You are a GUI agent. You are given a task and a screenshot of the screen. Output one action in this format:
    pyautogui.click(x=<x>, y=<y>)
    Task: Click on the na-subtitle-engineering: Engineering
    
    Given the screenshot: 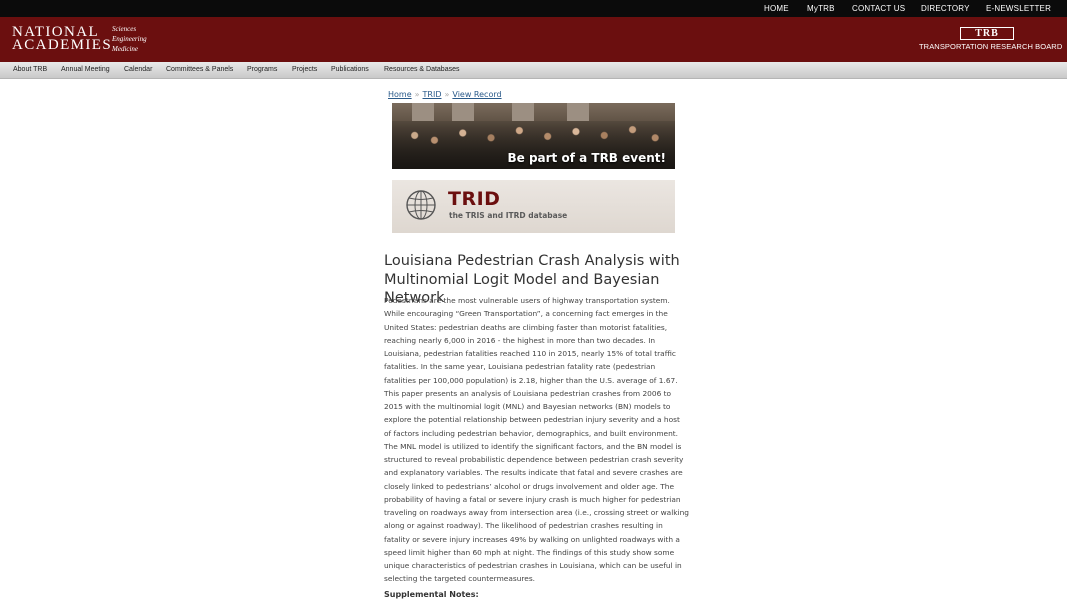 What is the action you would take?
    pyautogui.click(x=129, y=39)
    